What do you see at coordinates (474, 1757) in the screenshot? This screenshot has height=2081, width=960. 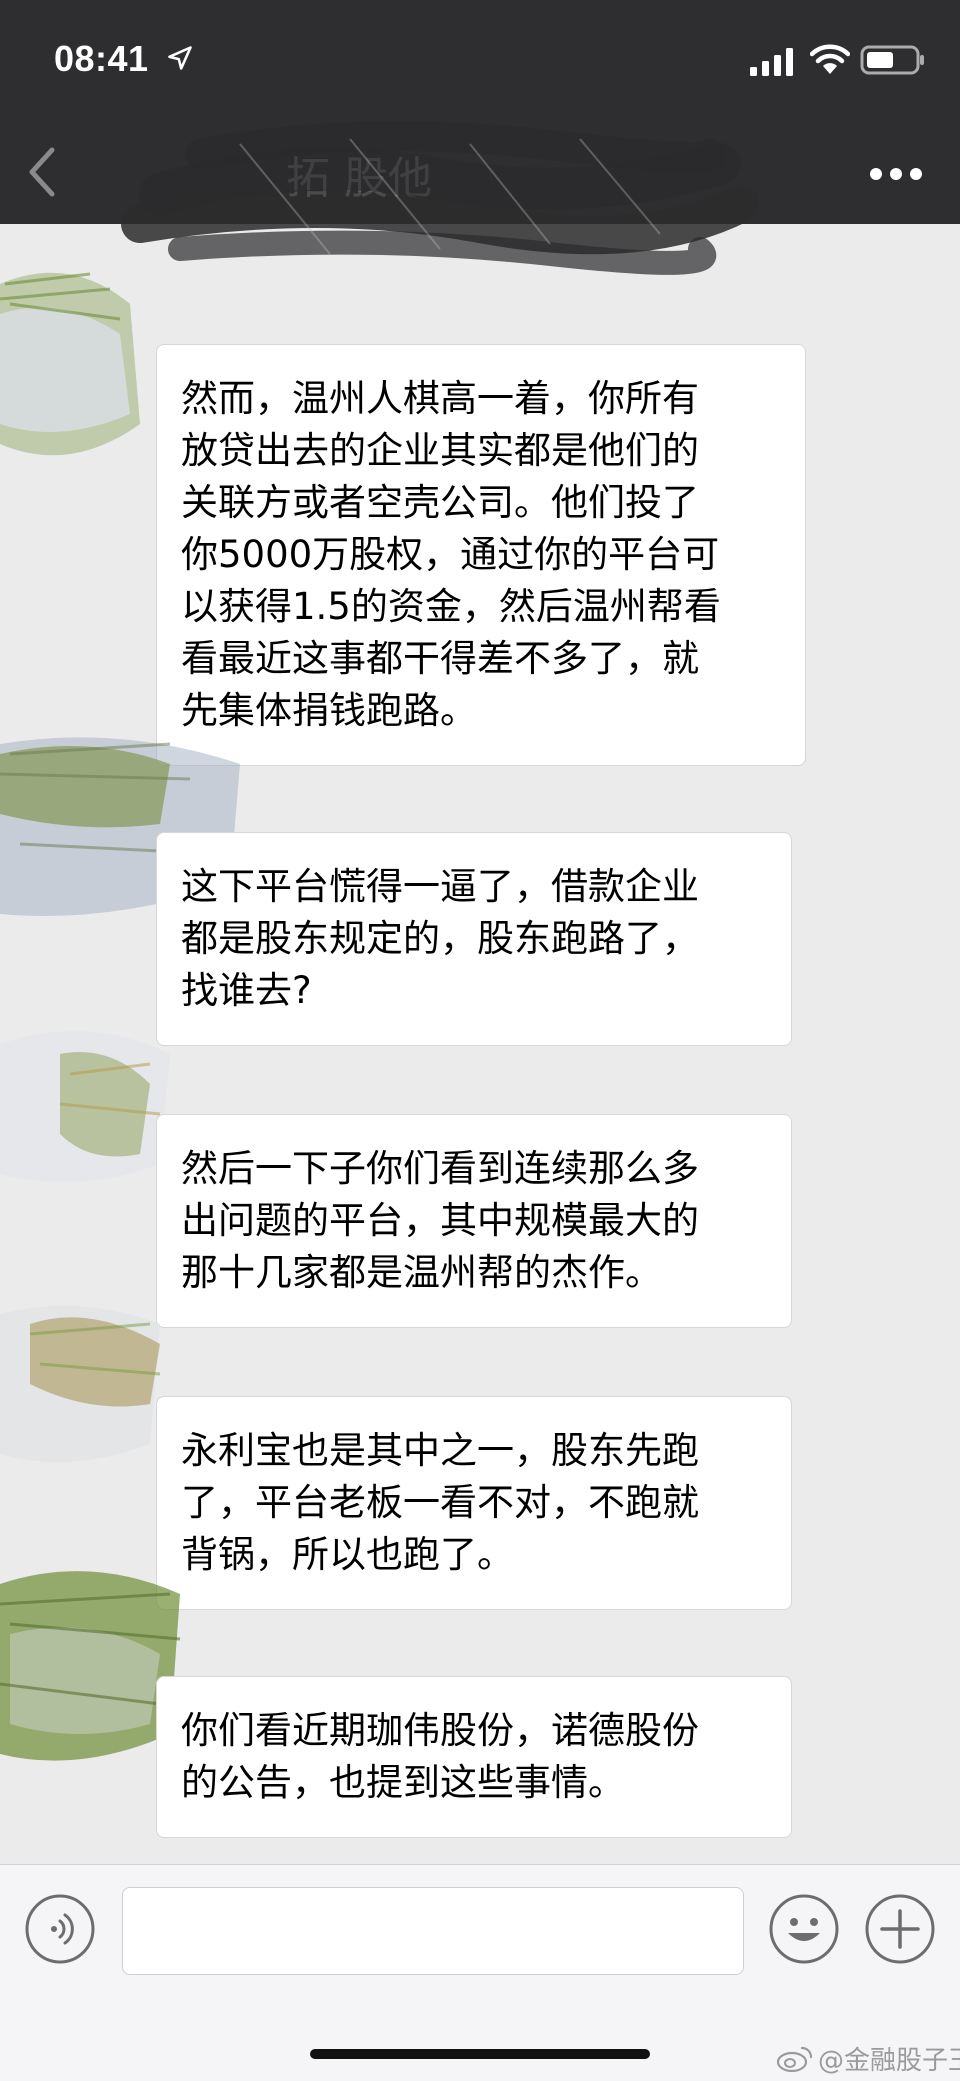 I see `message-bubble: 你们看近期珈伟股份，诺德股份 的公告，也提到这些事情。` at bounding box center [474, 1757].